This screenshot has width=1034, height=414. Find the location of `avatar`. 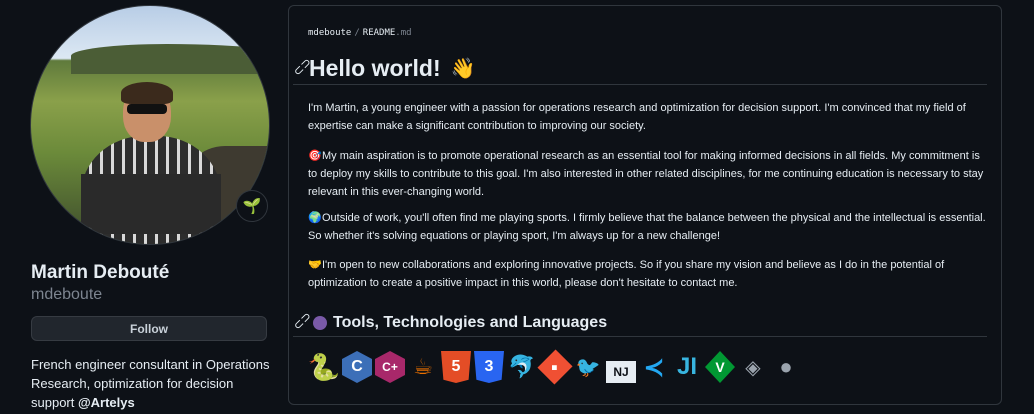

avatar is located at coordinates (150, 125).